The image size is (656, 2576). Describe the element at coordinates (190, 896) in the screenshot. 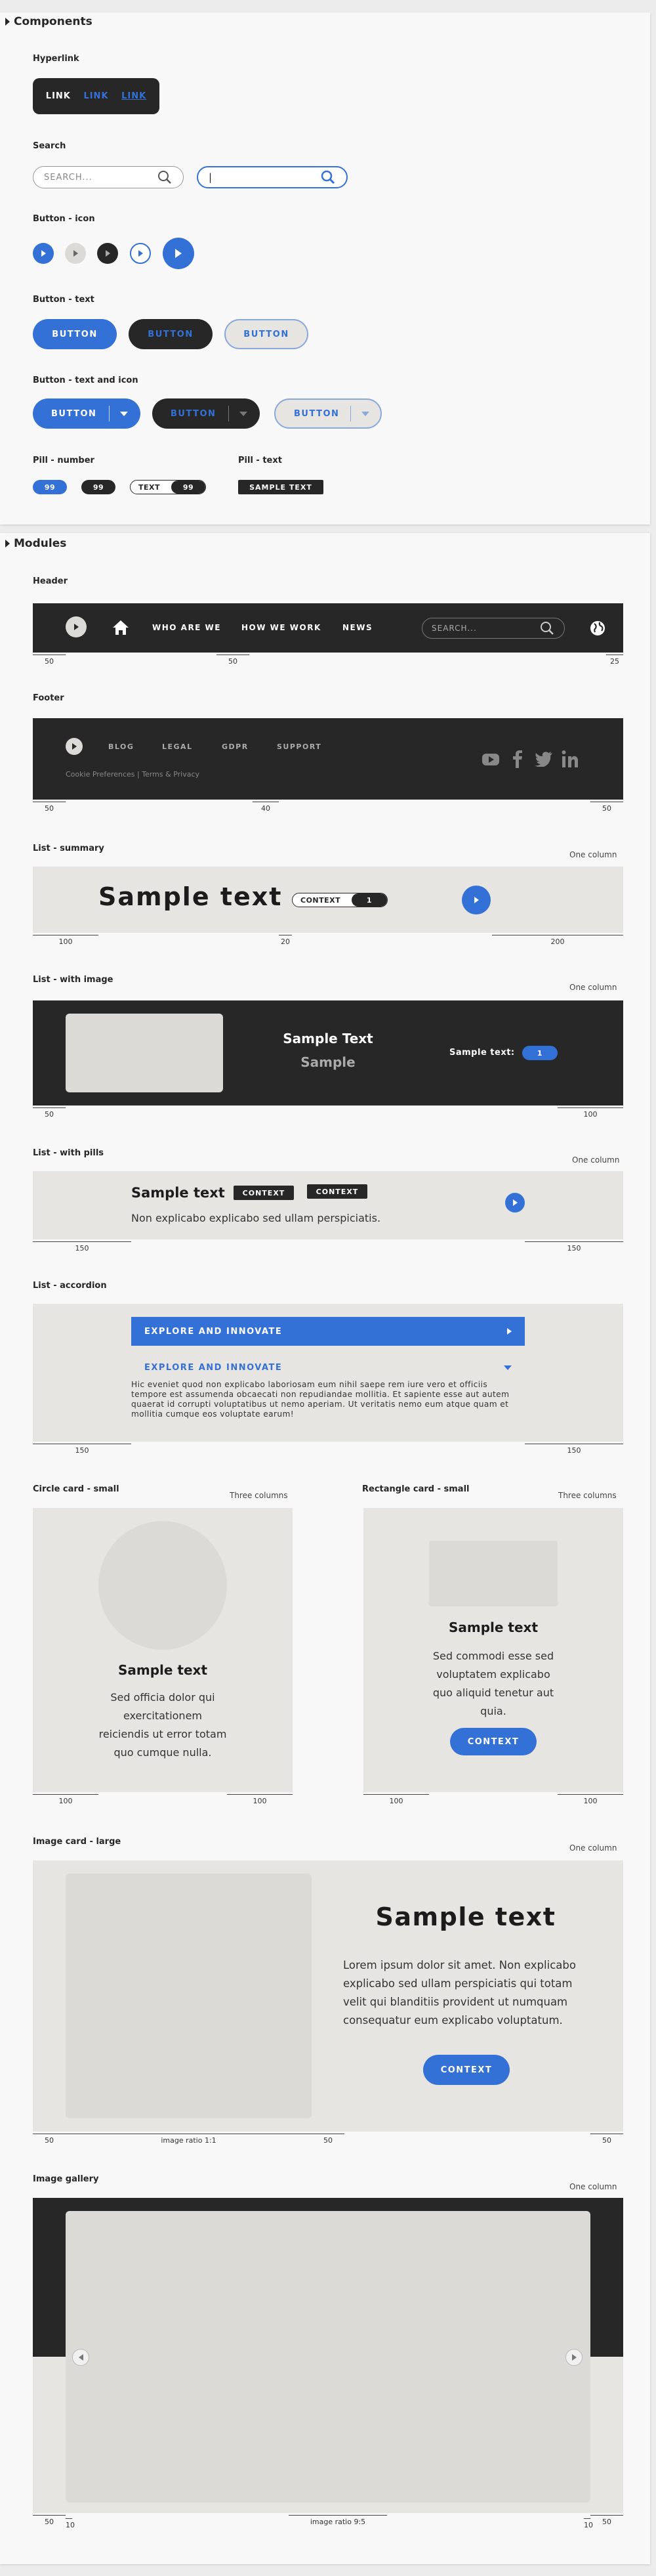

I see `summary-title: Sample text` at that location.